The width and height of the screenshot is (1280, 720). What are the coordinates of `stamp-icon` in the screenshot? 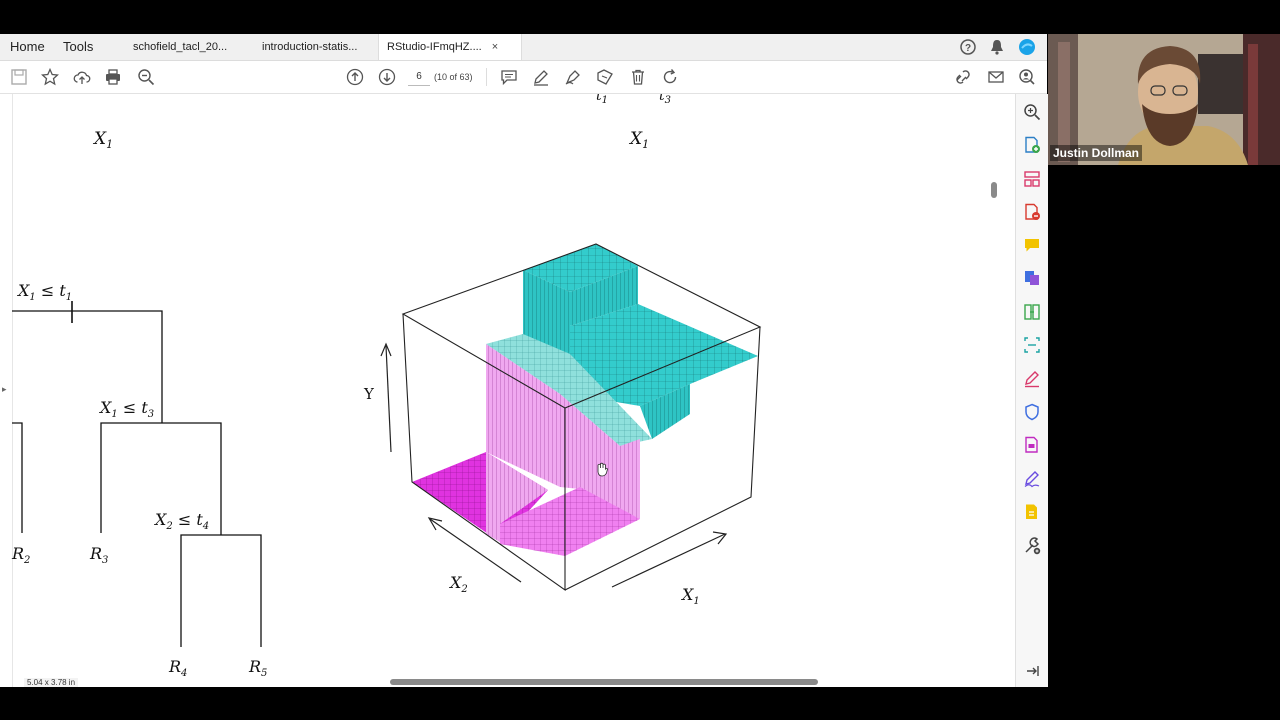 It's located at (1032, 512).